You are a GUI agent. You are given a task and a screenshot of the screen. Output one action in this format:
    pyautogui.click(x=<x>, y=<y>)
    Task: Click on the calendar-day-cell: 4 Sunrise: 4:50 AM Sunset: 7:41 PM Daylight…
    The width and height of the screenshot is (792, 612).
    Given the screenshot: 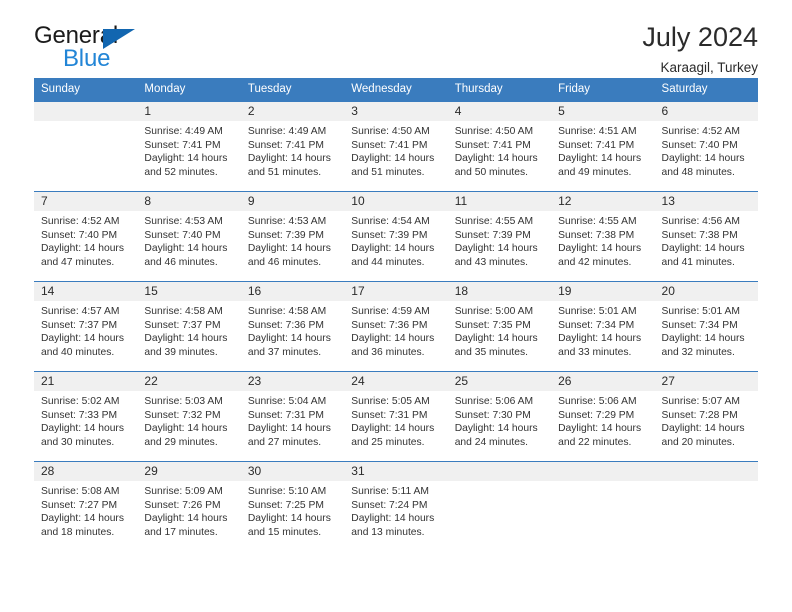 What is the action you would take?
    pyautogui.click(x=499, y=146)
    